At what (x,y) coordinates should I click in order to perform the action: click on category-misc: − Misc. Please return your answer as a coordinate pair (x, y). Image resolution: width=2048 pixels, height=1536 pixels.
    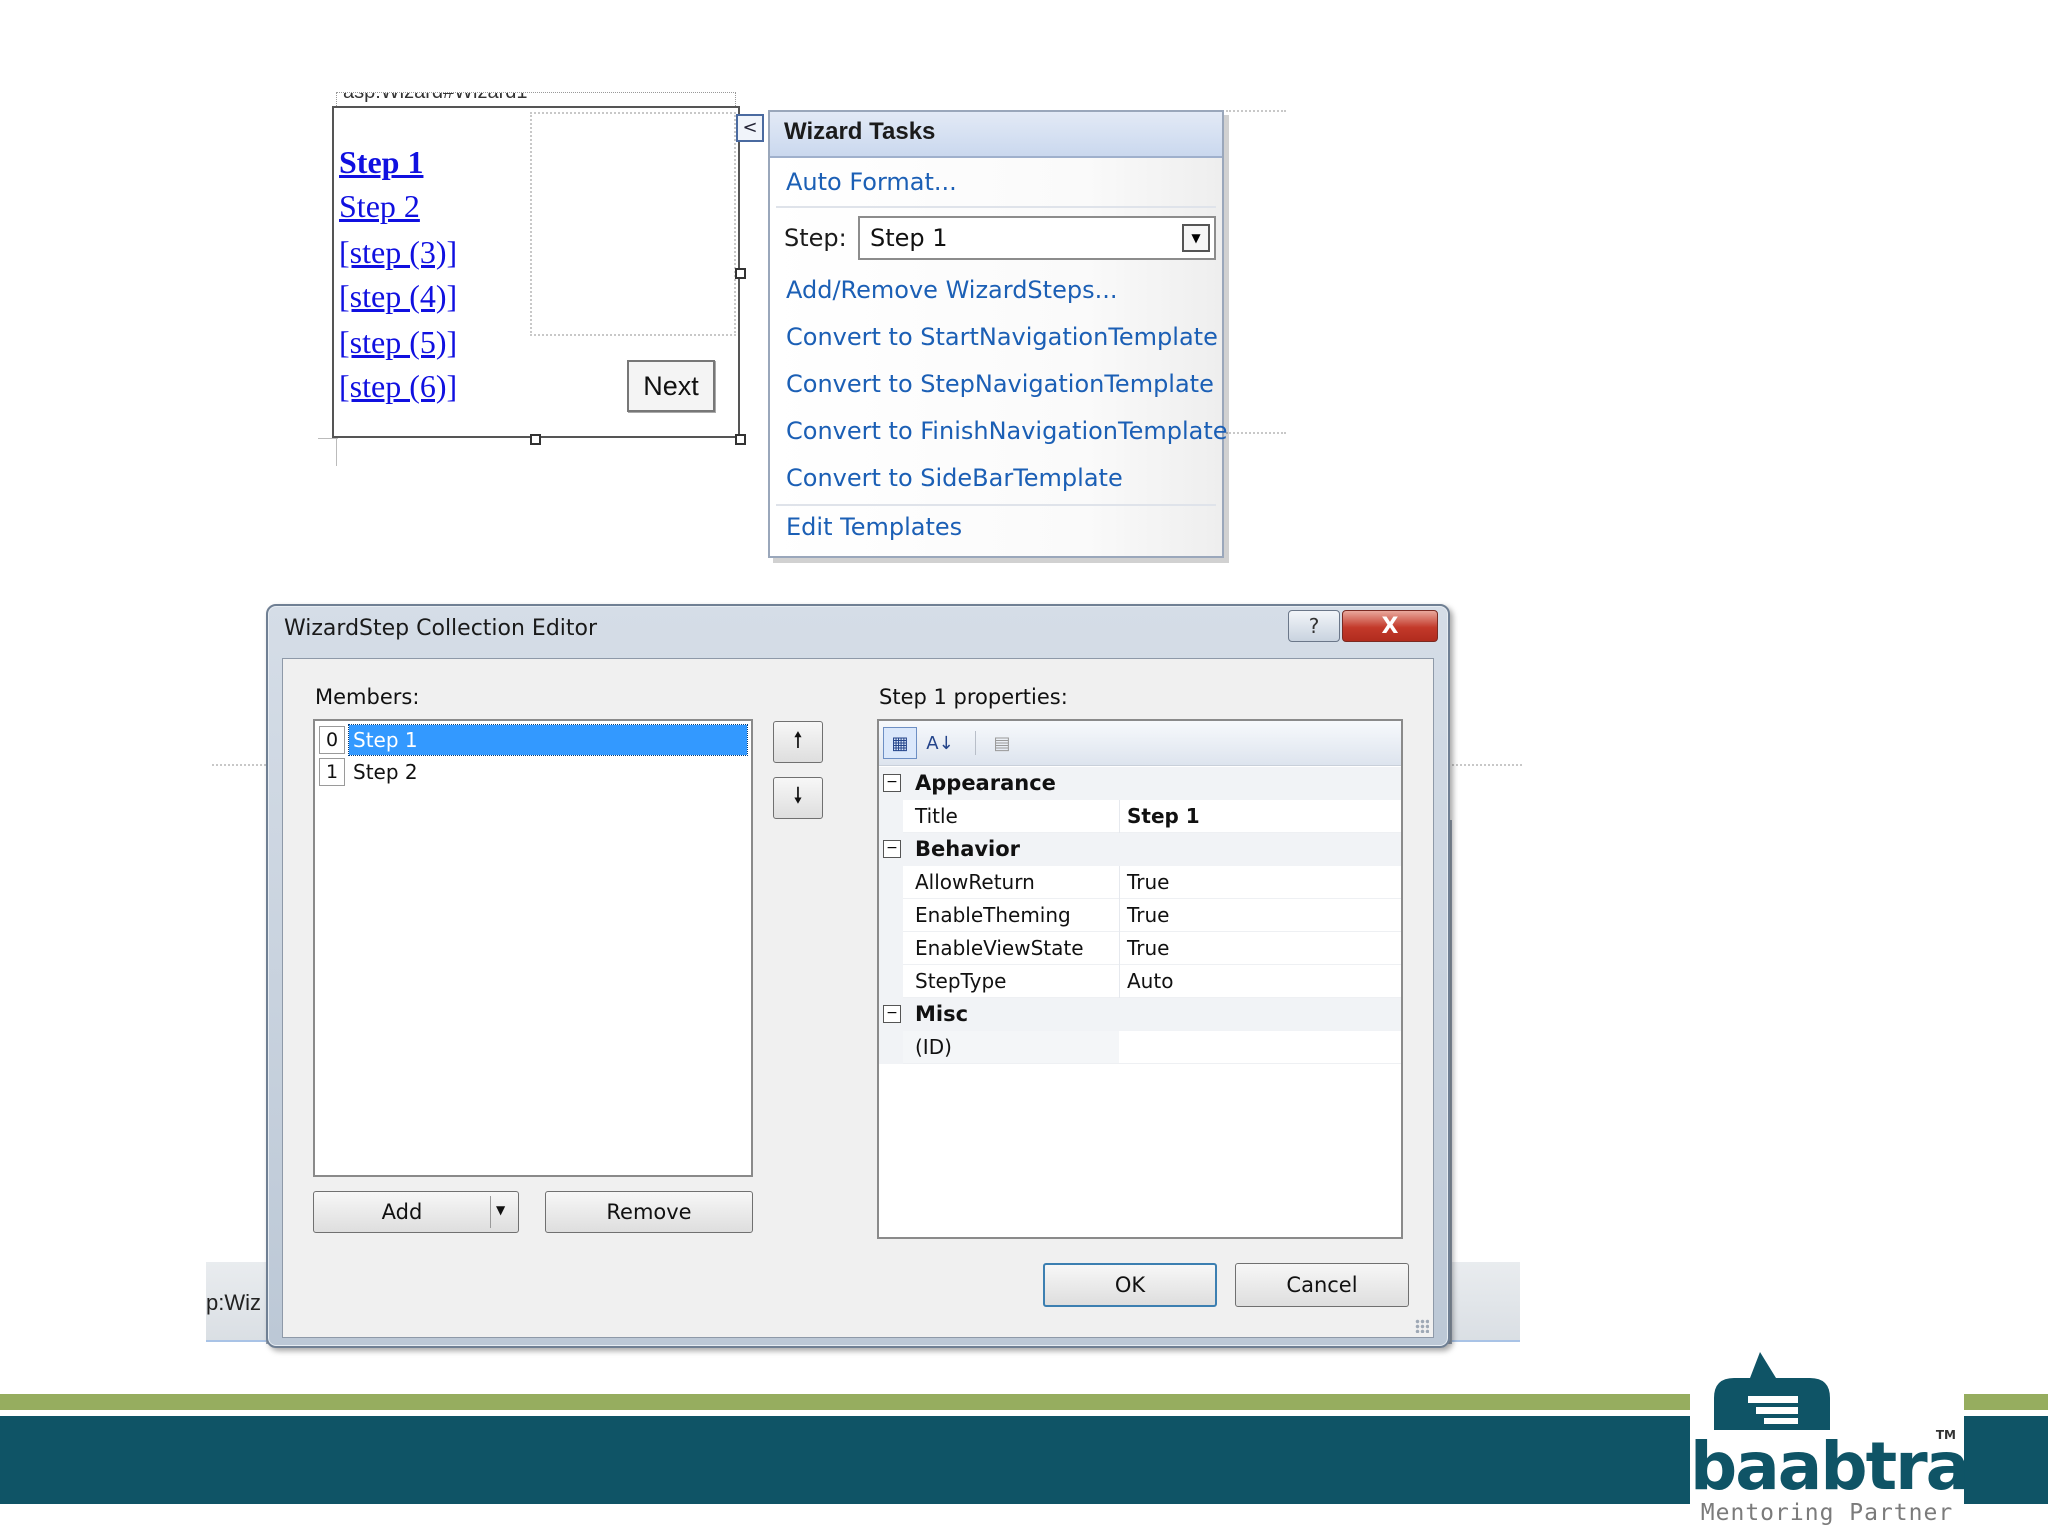
    Looking at the image, I should click on (1140, 1014).